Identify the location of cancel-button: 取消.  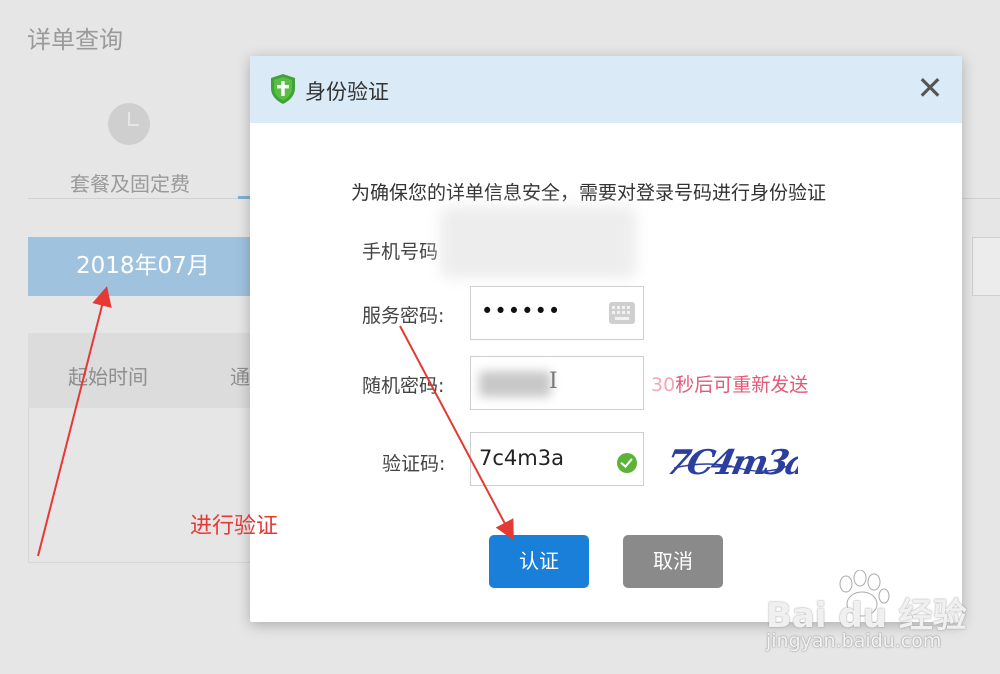
(673, 561).